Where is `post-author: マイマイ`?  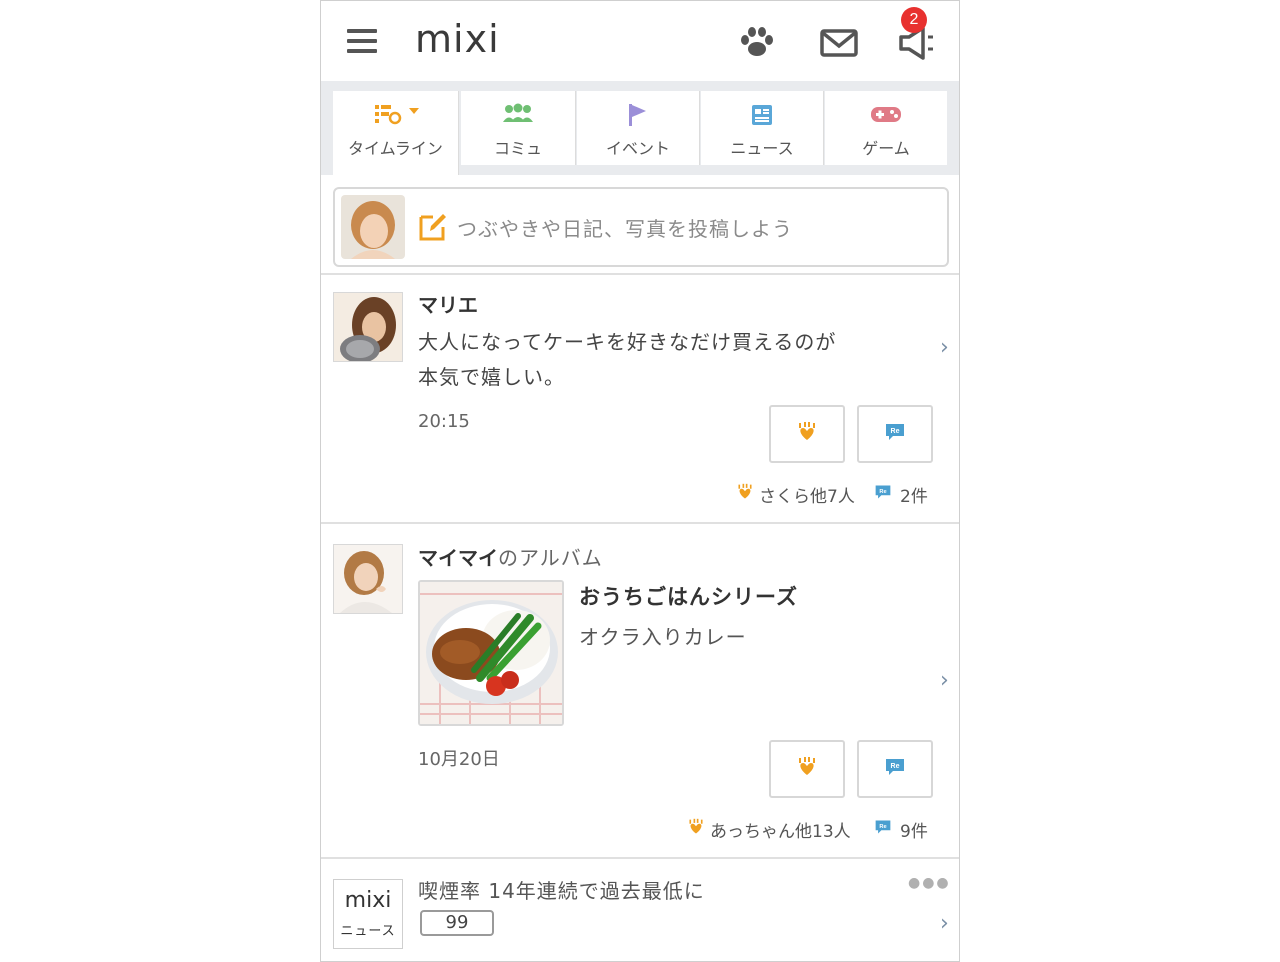
post-author: マイマイ is located at coordinates (458, 558).